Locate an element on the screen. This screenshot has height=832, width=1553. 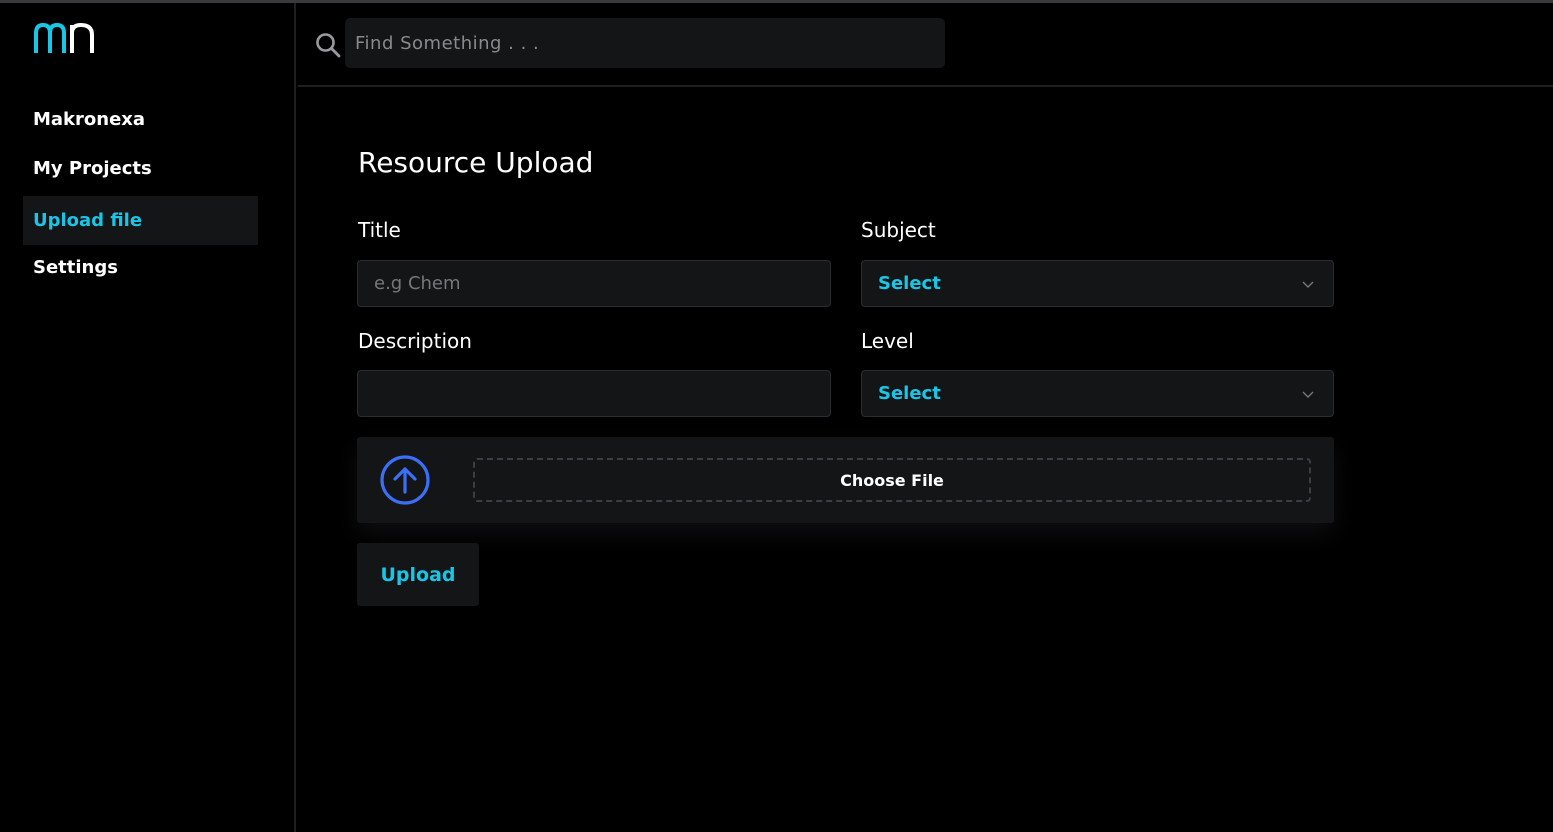
sidebar-item-upload-file: Upload file is located at coordinates (140, 220).